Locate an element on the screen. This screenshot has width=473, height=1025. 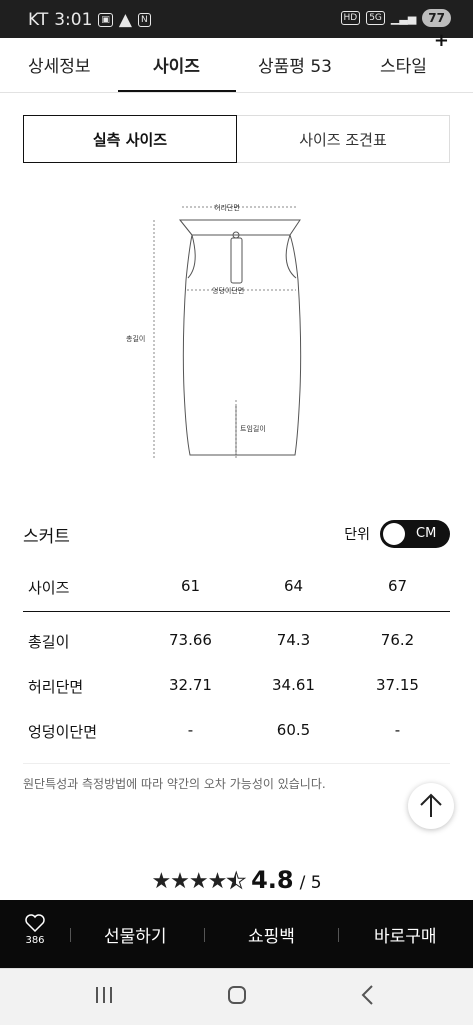
table-row: 허리단면 32.71 34.61 37.15 is located at coordinates (236, 686).